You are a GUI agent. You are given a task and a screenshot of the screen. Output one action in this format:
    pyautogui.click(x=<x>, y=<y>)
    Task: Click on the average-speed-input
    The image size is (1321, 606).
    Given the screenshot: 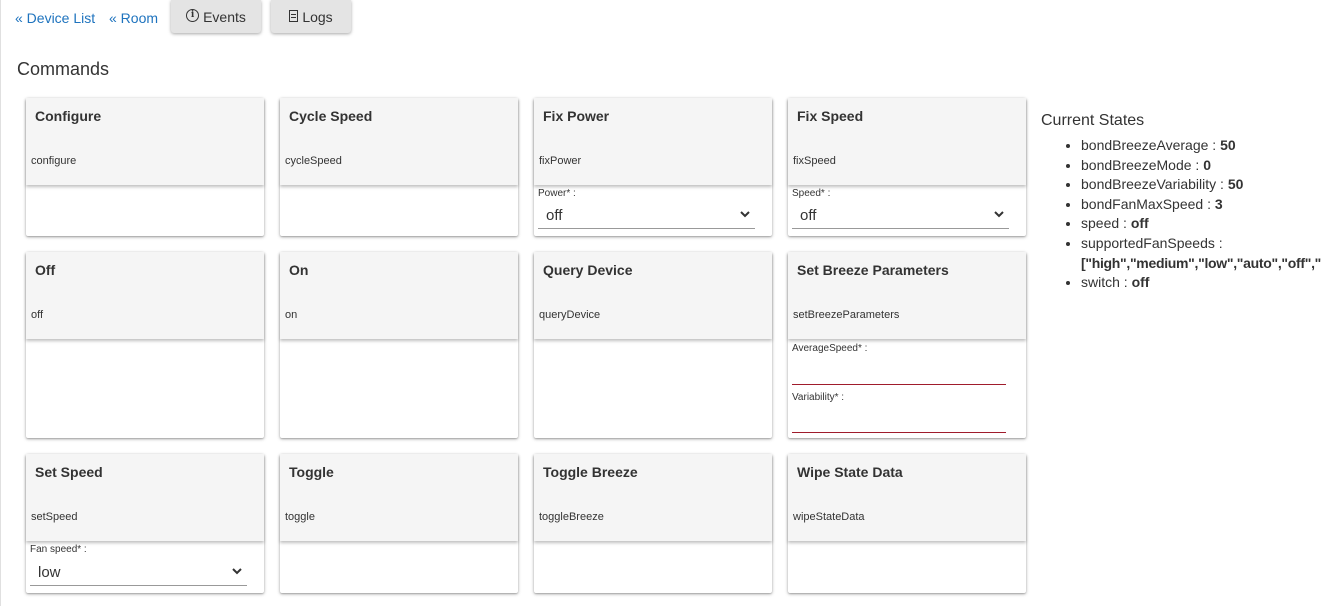 What is the action you would take?
    pyautogui.click(x=899, y=374)
    